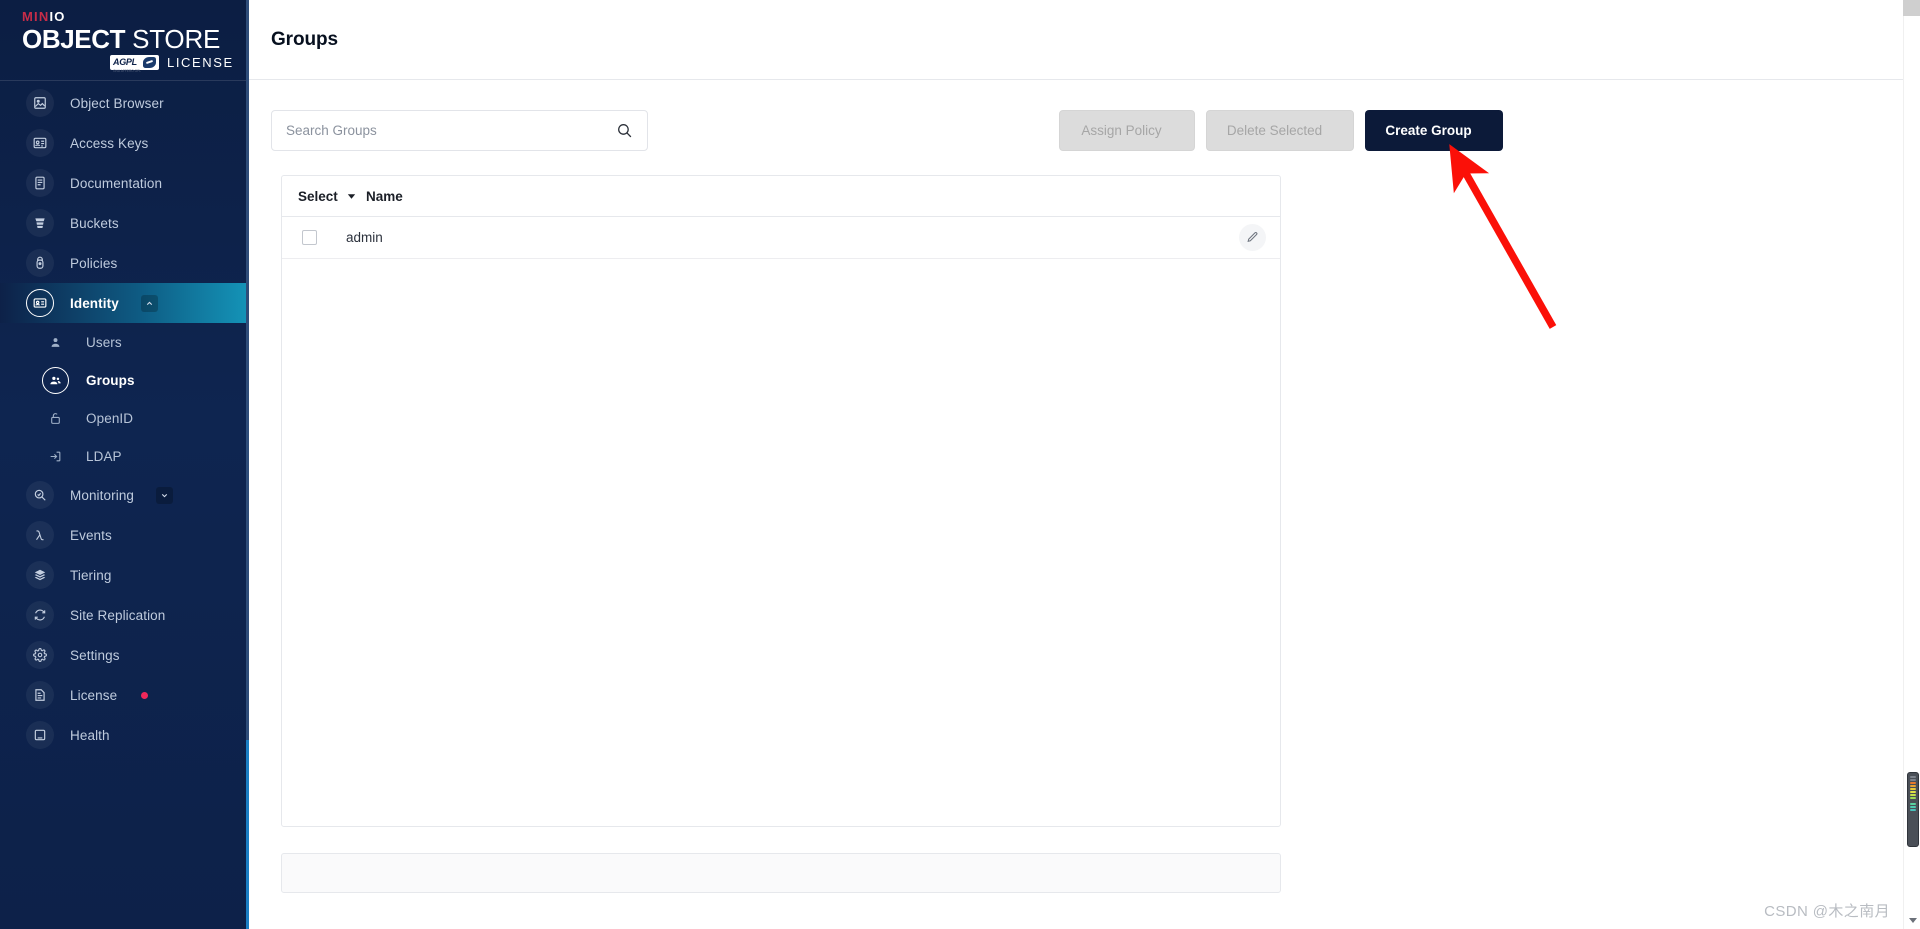 The image size is (1920, 929). Describe the element at coordinates (40, 223) in the screenshot. I see `buckets-icon` at that location.